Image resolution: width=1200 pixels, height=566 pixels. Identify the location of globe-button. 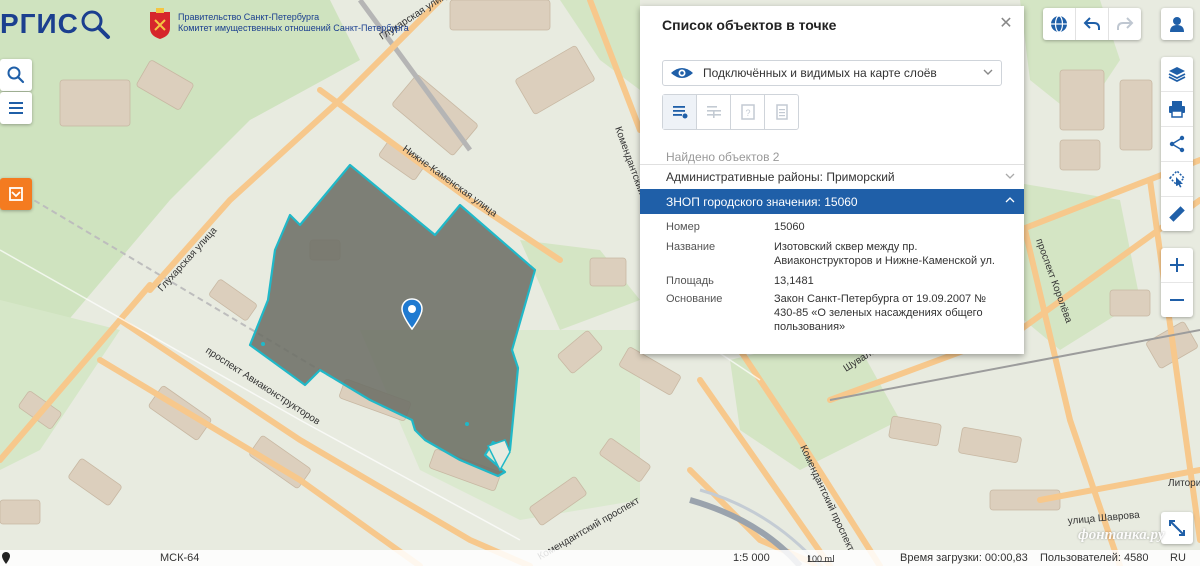
(1059, 24).